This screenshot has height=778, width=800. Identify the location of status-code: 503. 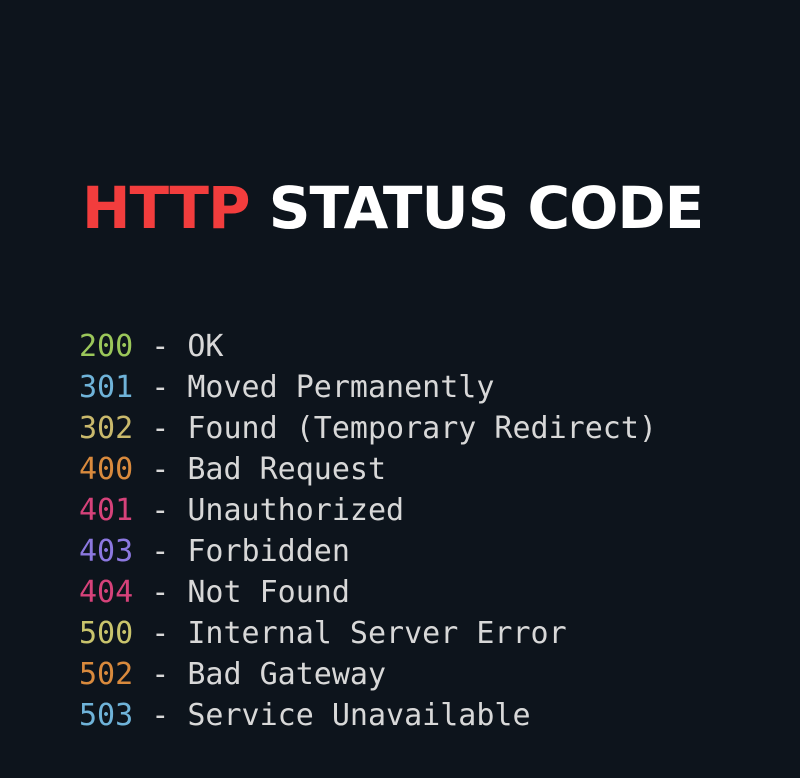
(106, 715).